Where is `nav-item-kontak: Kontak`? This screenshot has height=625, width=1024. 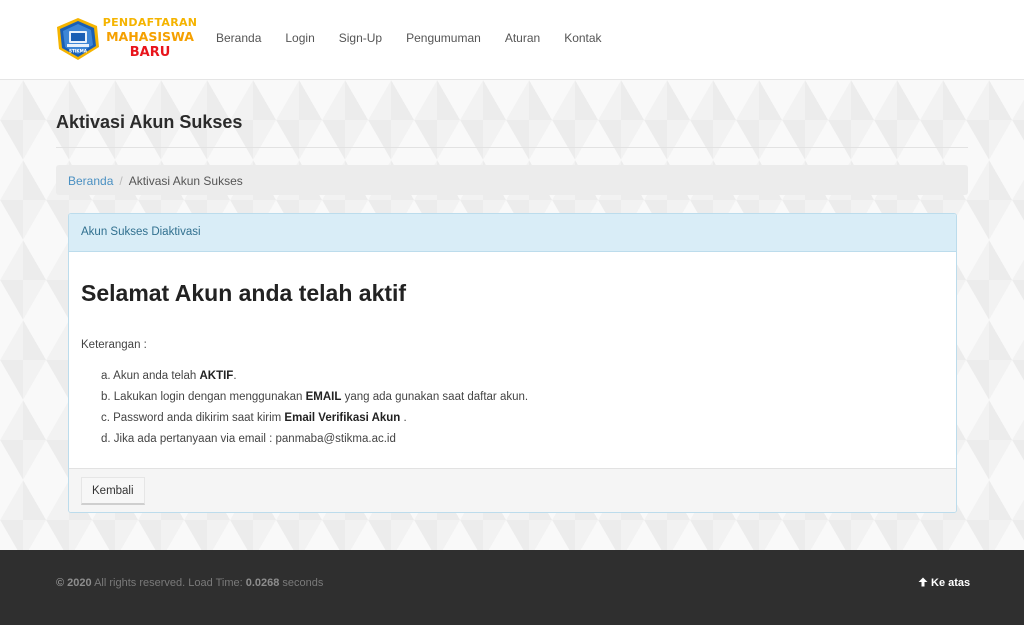
nav-item-kontak: Kontak is located at coordinates (582, 38).